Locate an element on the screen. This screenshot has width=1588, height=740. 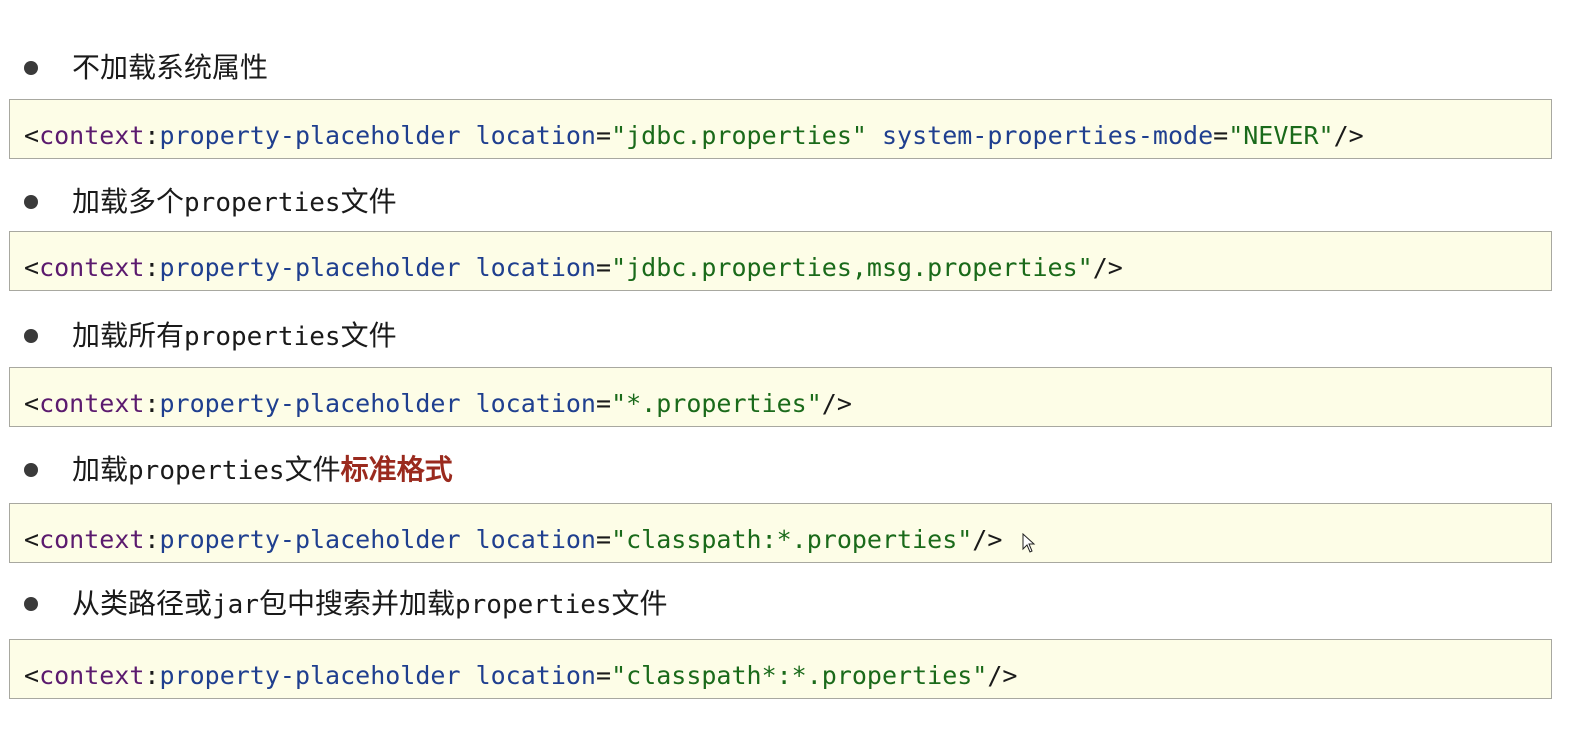
bullet-text: 加载properties文件标准格式 is located at coordinates (262, 470).